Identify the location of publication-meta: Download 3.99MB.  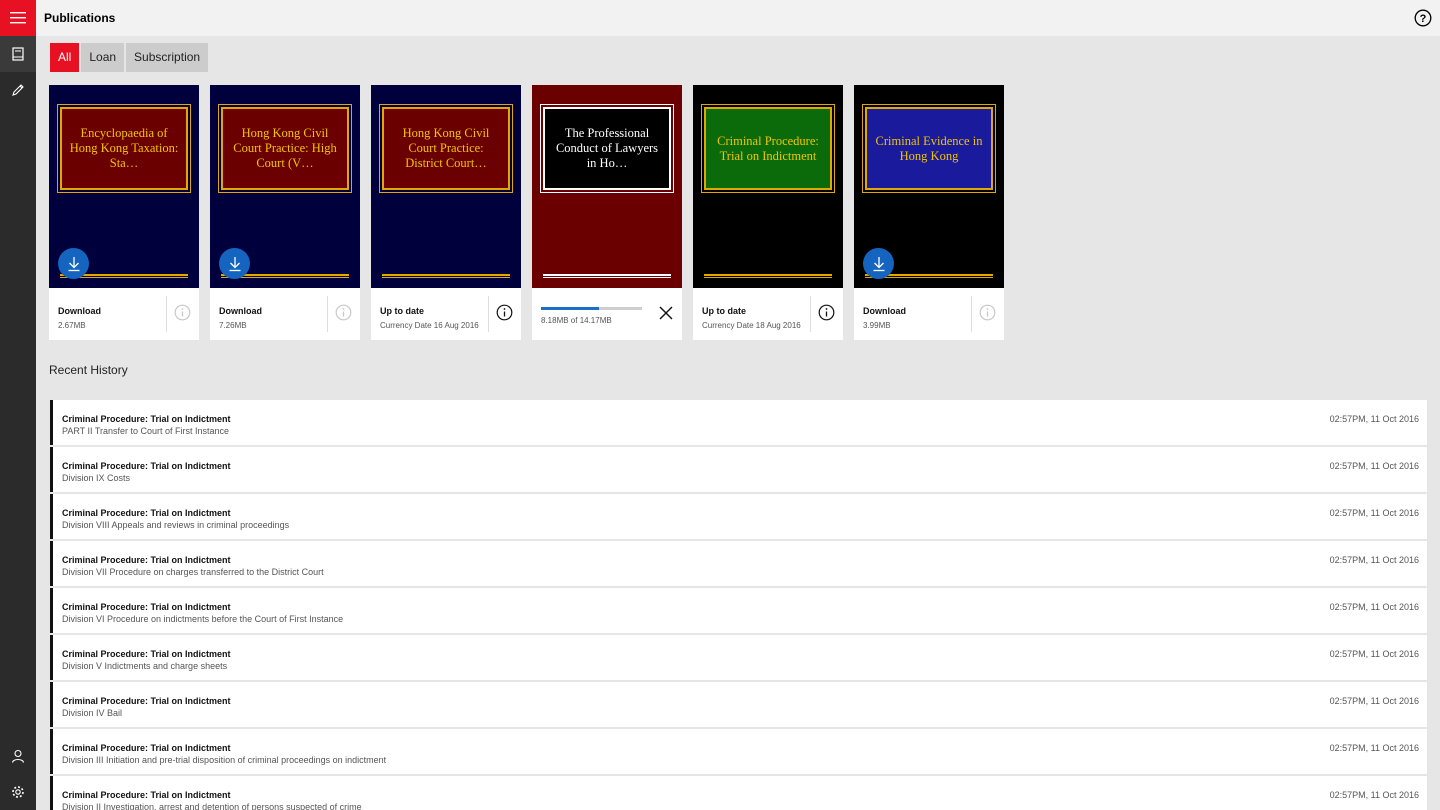
(929, 314).